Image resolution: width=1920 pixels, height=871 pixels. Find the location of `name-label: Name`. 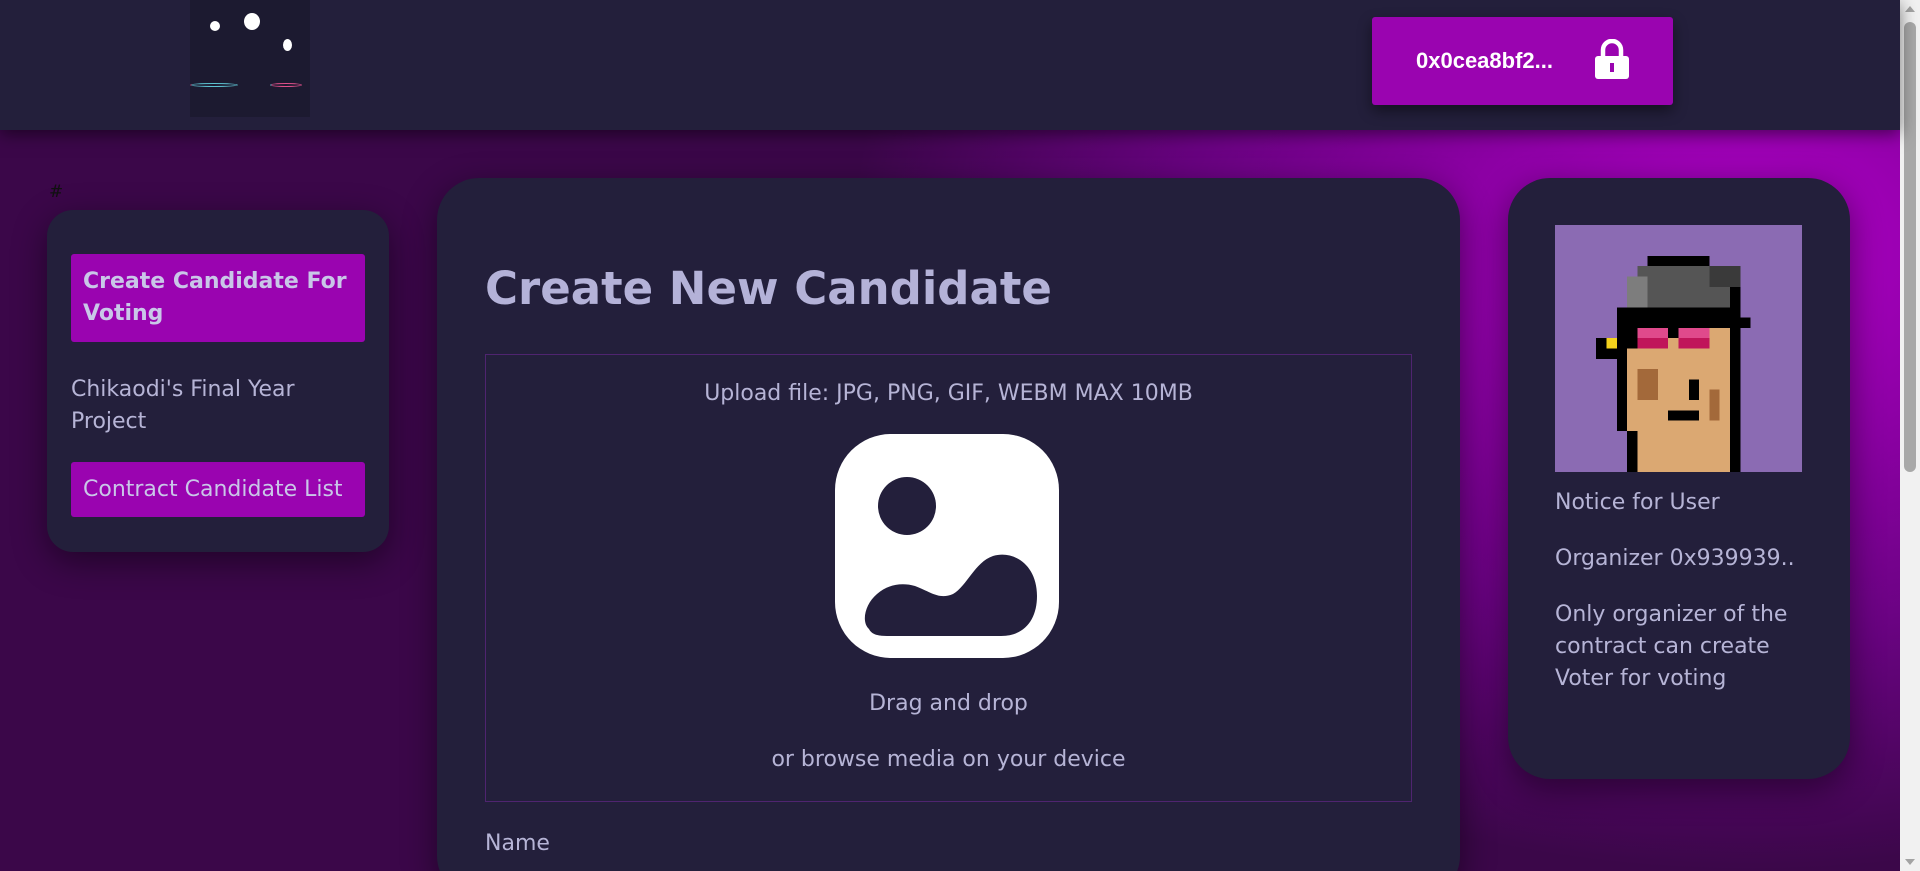

name-label: Name is located at coordinates (517, 843).